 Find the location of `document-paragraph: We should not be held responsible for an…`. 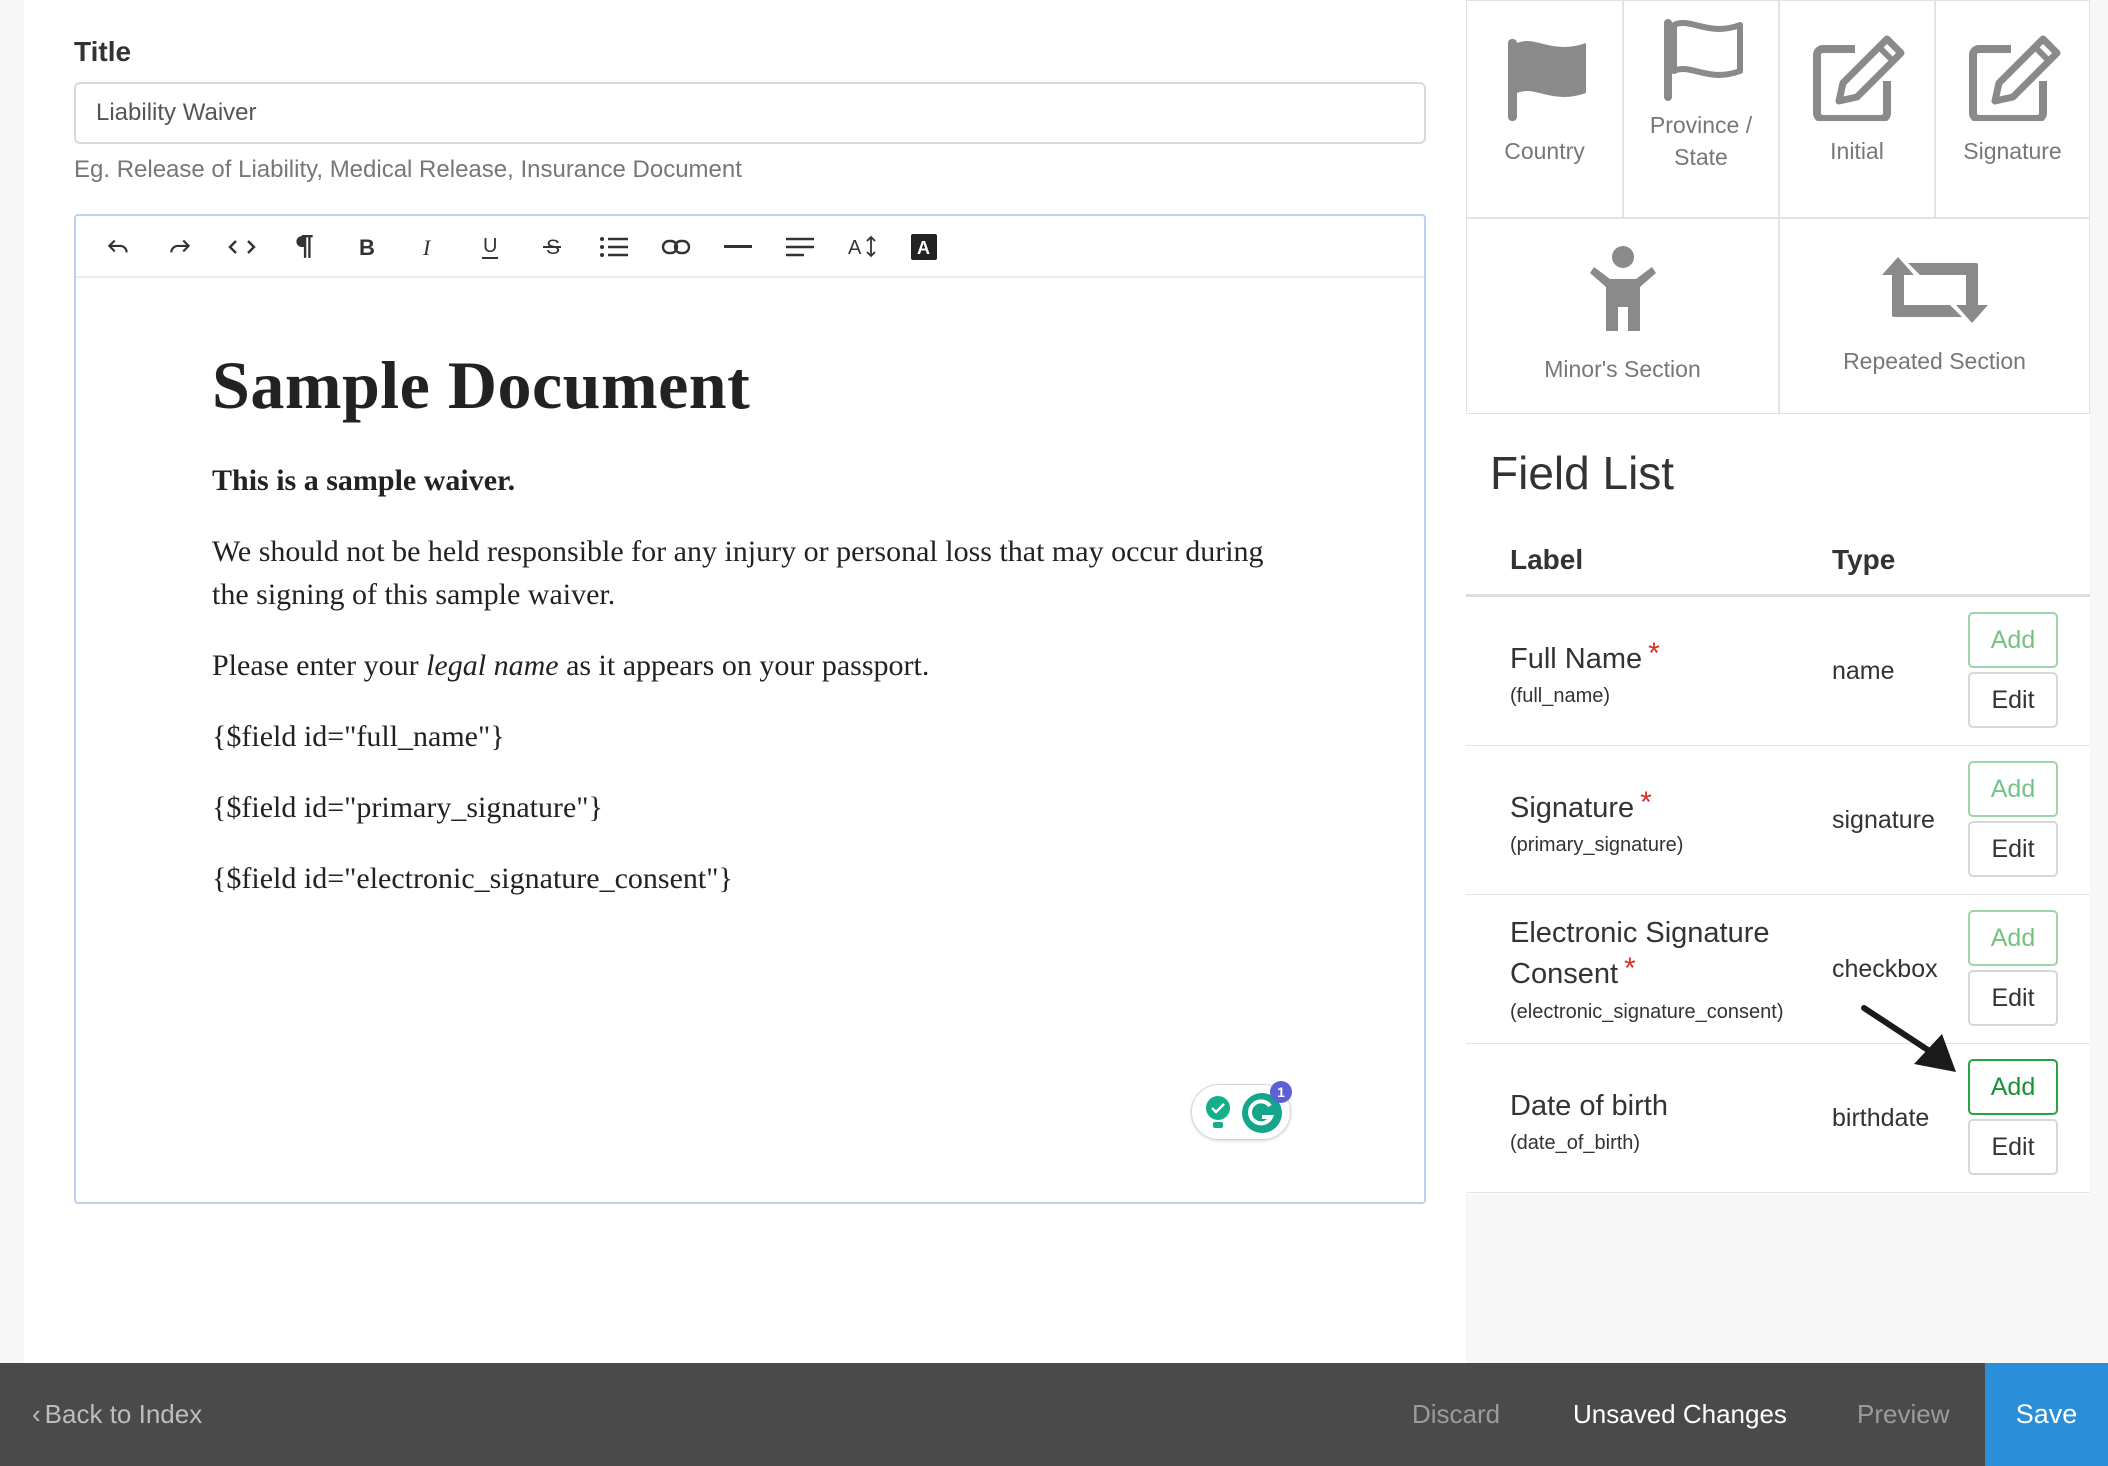

document-paragraph: We should not be held responsible for an… is located at coordinates (738, 573).